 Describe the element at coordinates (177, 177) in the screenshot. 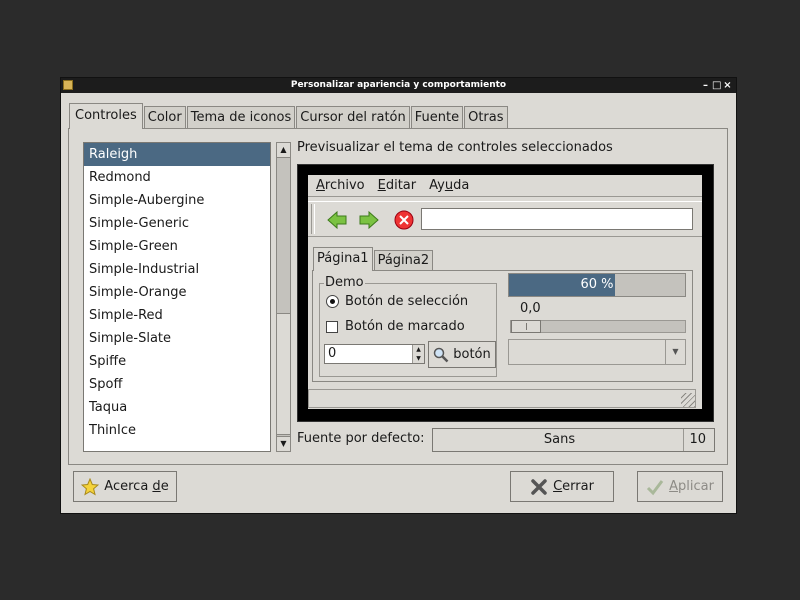

I see `theme-list-item: Redmond` at that location.